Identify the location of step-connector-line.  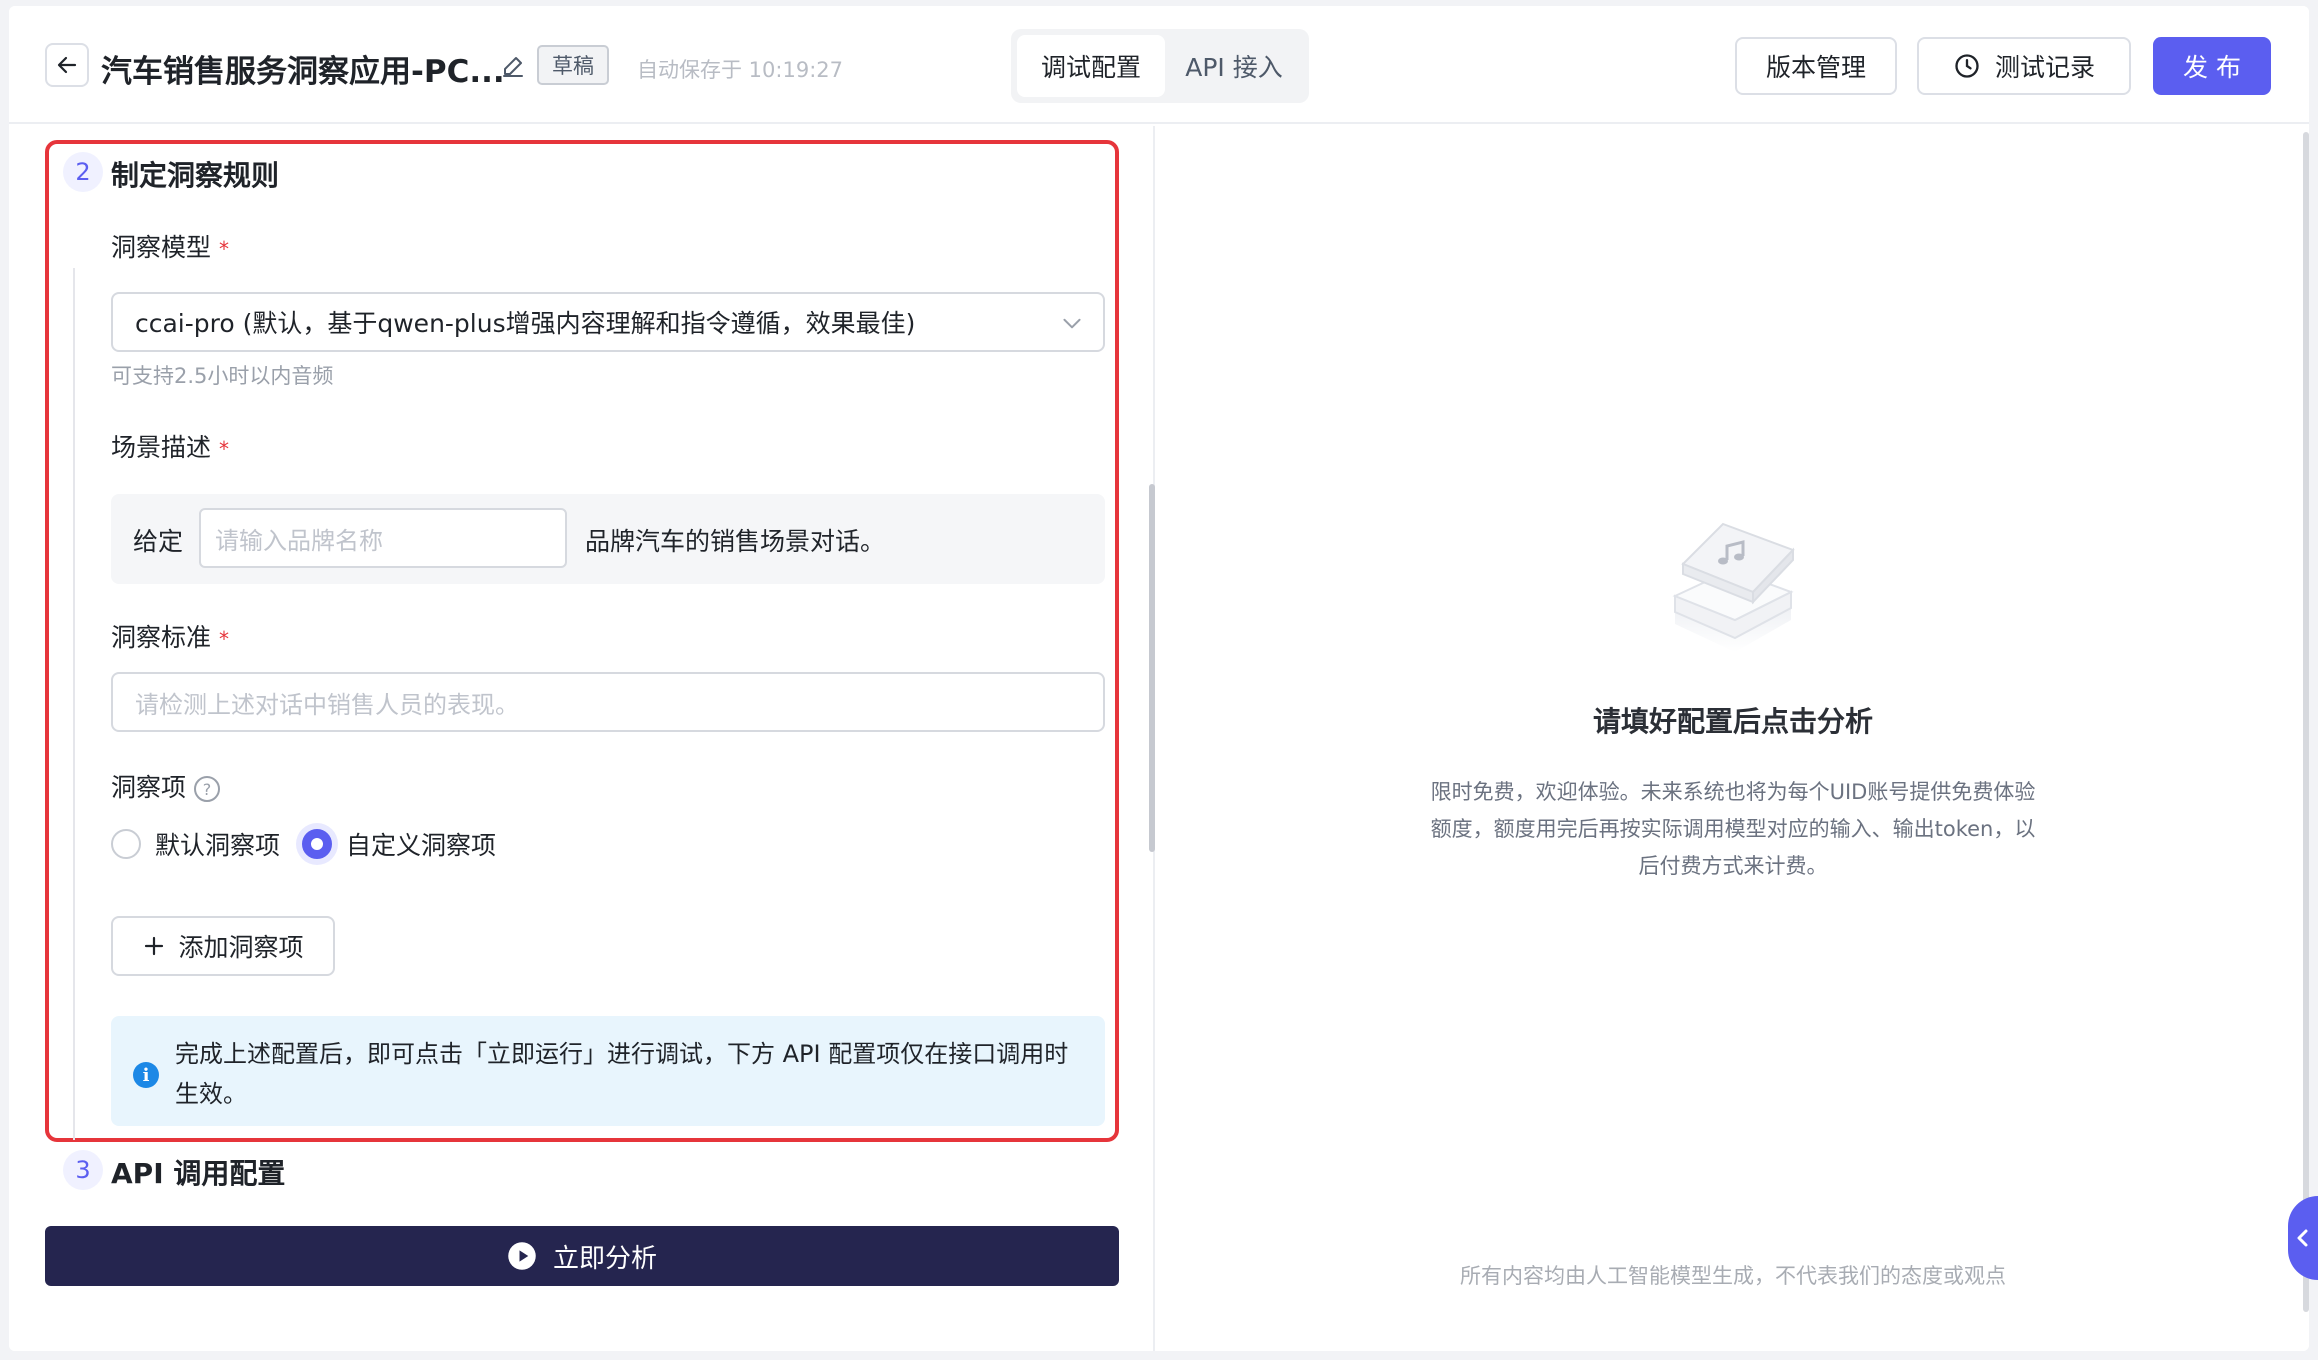
(74, 704).